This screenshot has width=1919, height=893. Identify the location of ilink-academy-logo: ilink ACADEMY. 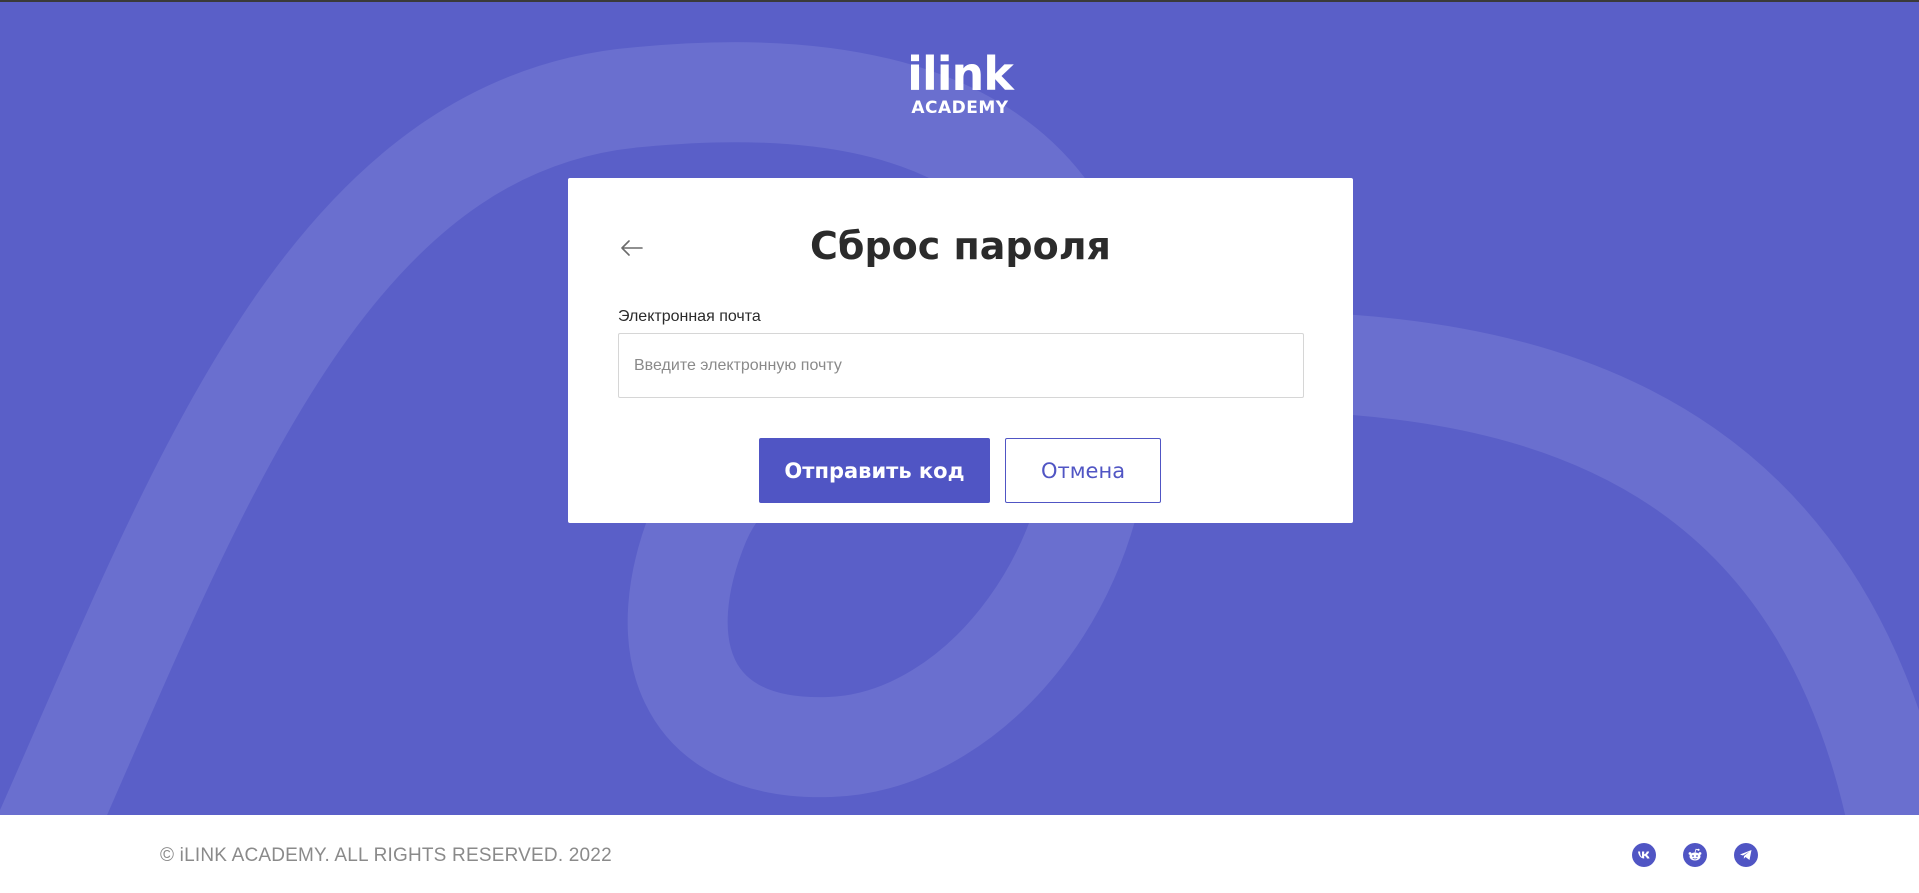
(960, 84).